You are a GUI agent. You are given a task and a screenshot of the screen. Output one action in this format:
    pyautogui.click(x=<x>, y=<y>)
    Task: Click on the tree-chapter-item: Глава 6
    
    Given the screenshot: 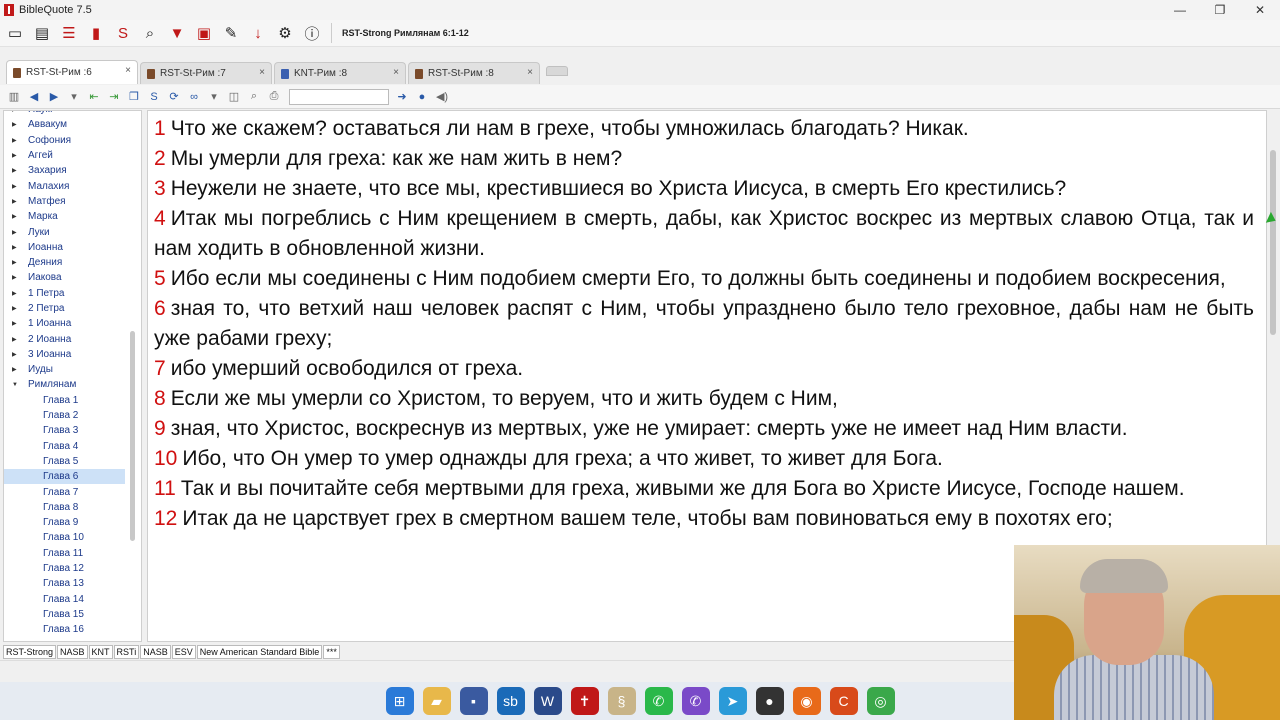 What is the action you would take?
    pyautogui.click(x=64, y=477)
    